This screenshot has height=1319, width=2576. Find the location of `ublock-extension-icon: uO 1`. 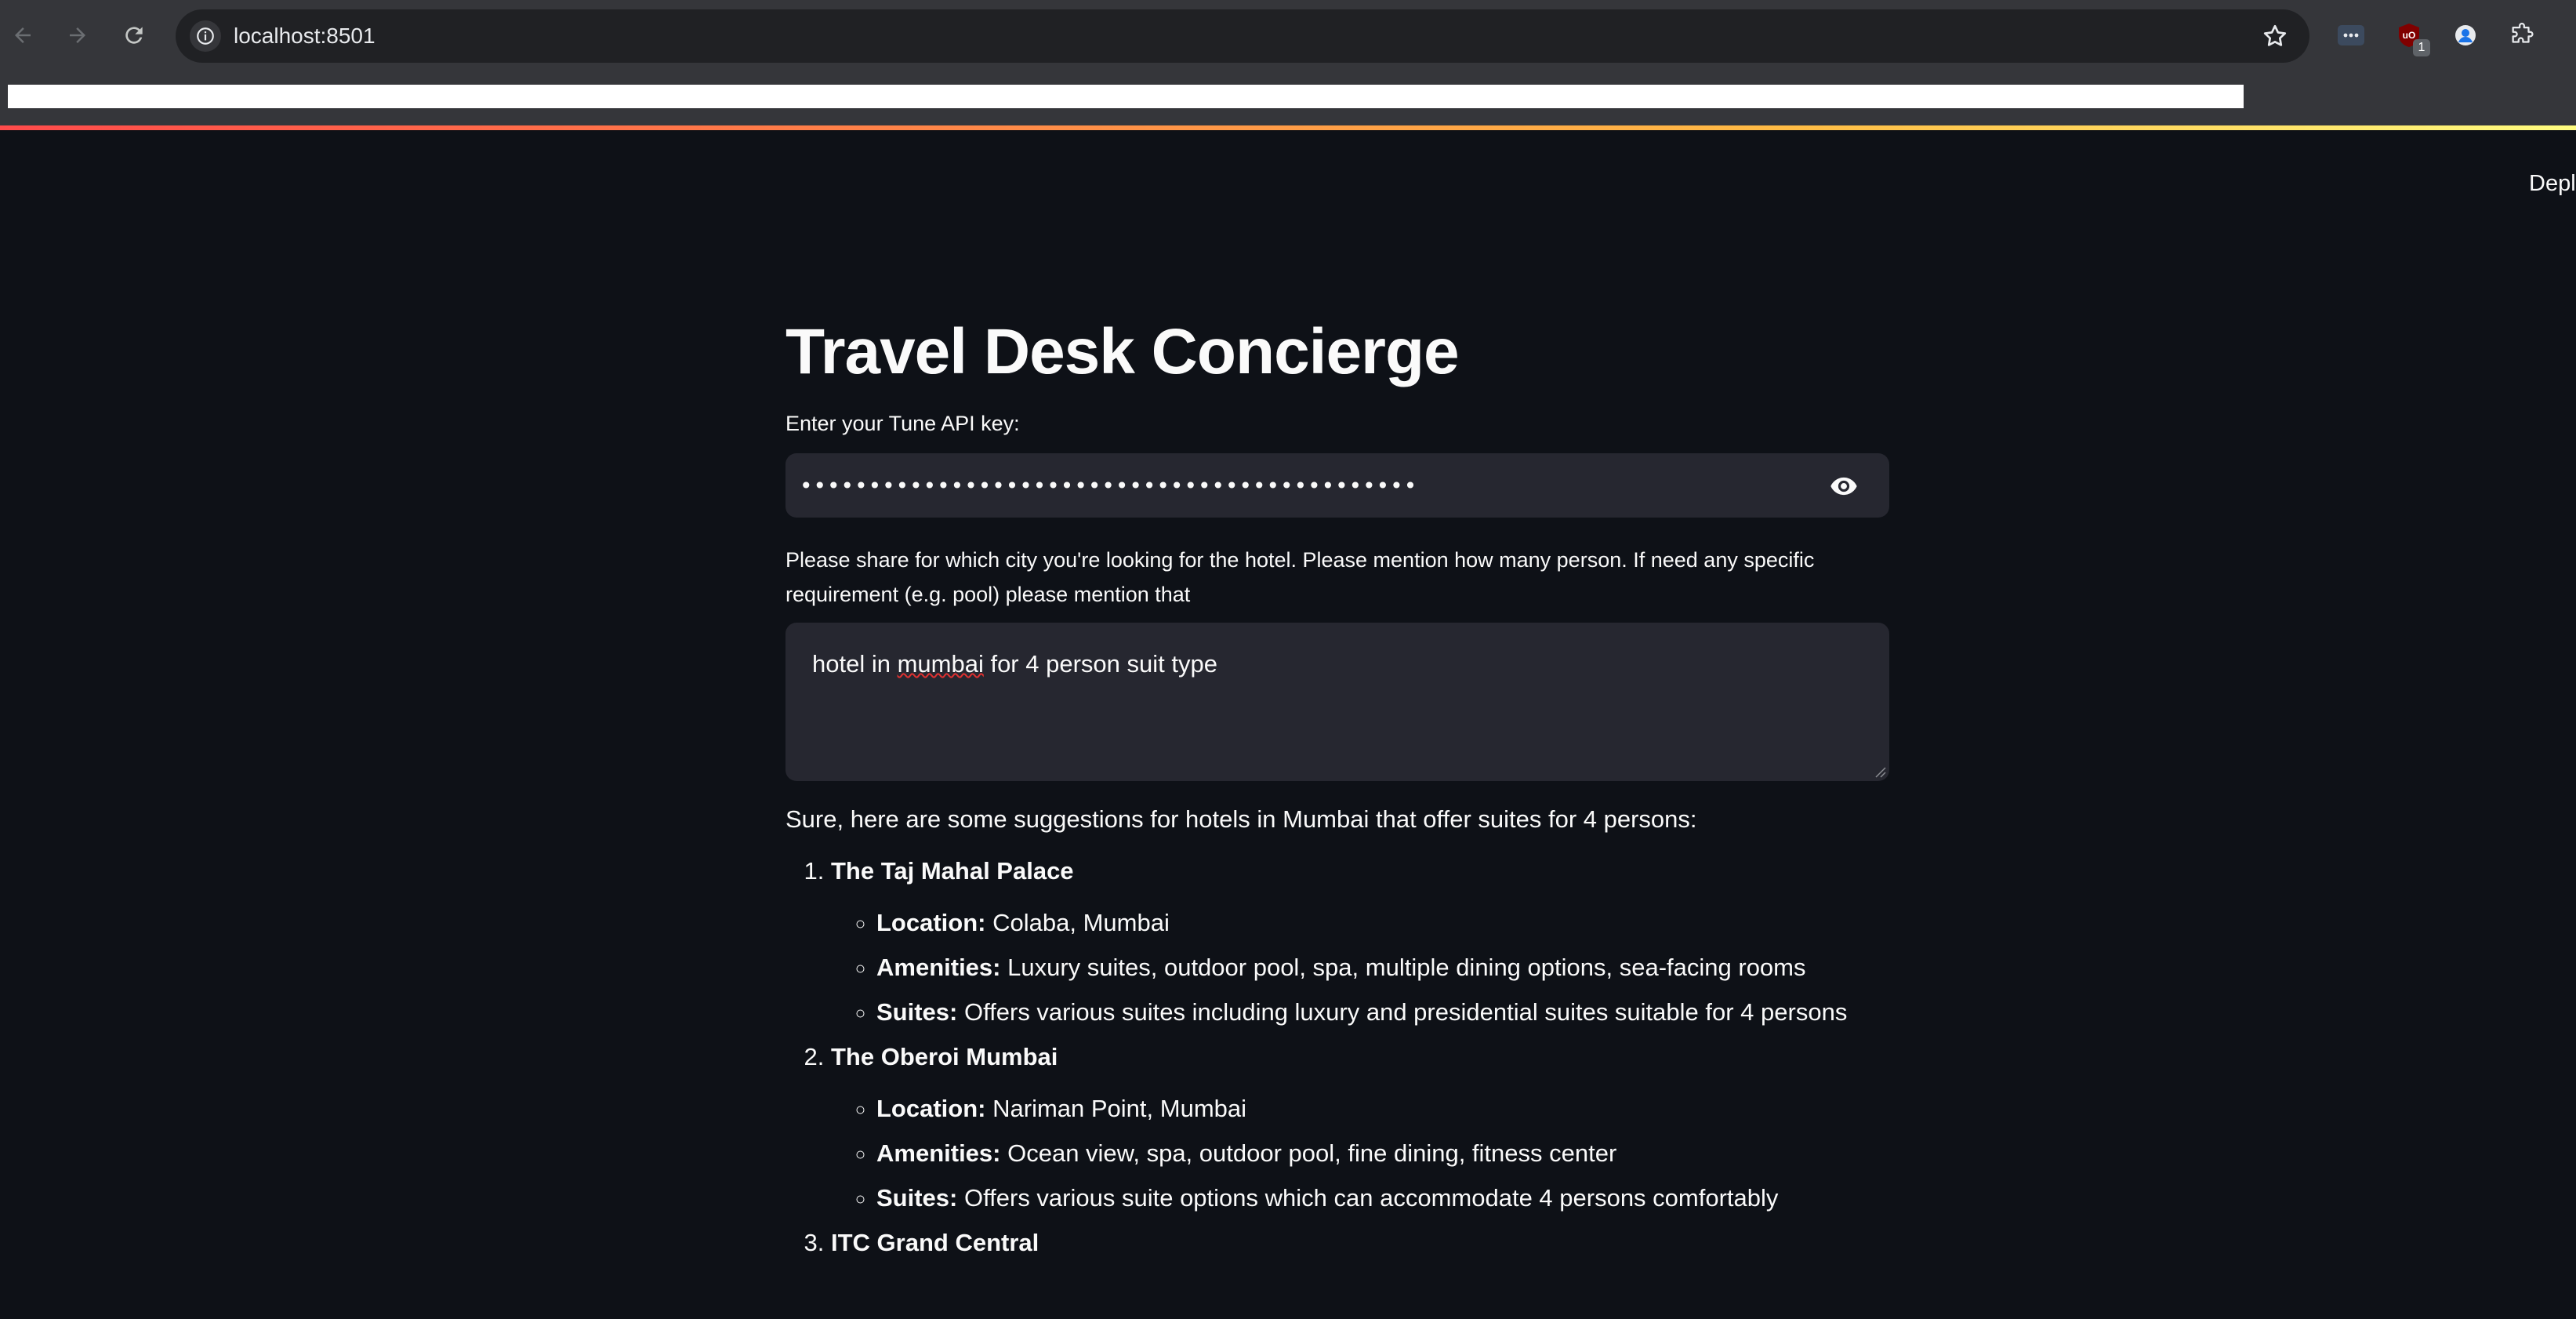

ublock-extension-icon: uO 1 is located at coordinates (2411, 37).